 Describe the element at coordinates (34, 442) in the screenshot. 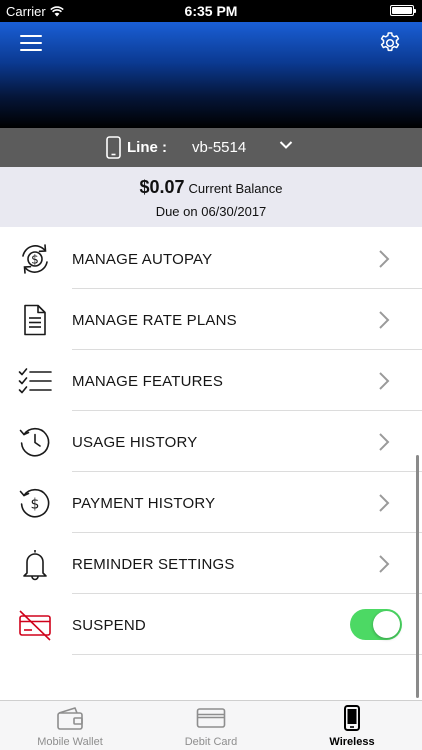

I see `clock-history-icon` at that location.